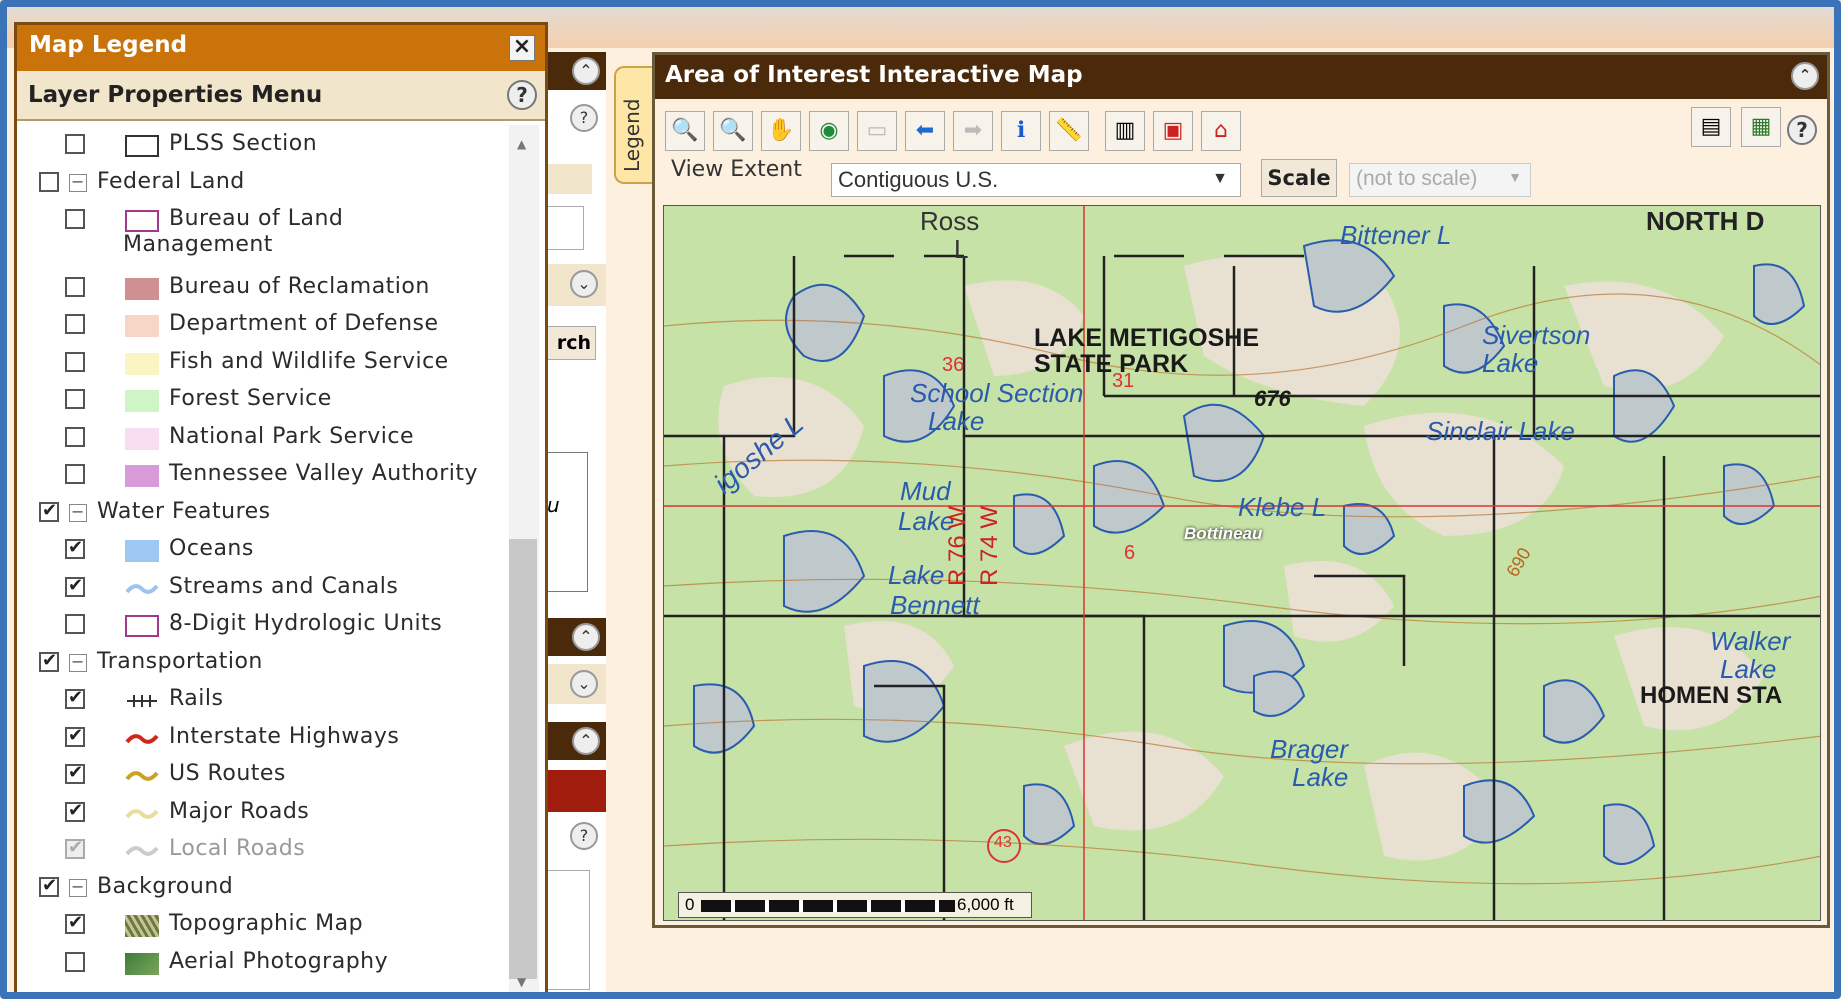 Image resolution: width=1841 pixels, height=999 pixels. What do you see at coordinates (263, 625) in the screenshot?
I see `layer-row: 8-Digit Hydrologic Units` at bounding box center [263, 625].